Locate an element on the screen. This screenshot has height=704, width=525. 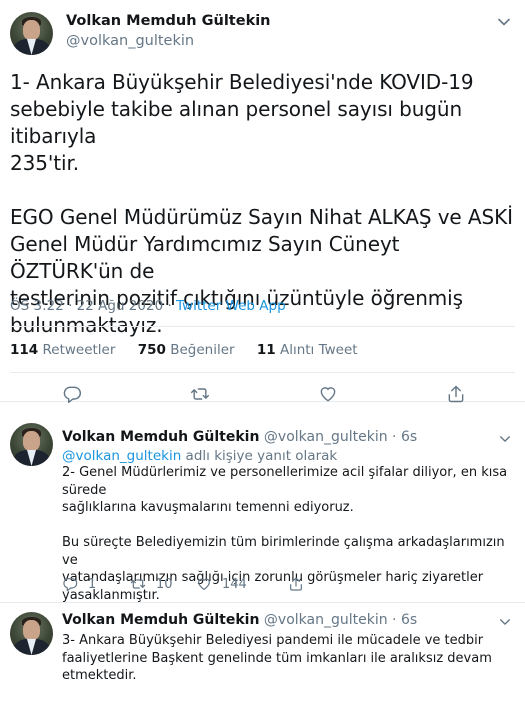
share-button is located at coordinates (301, 584).